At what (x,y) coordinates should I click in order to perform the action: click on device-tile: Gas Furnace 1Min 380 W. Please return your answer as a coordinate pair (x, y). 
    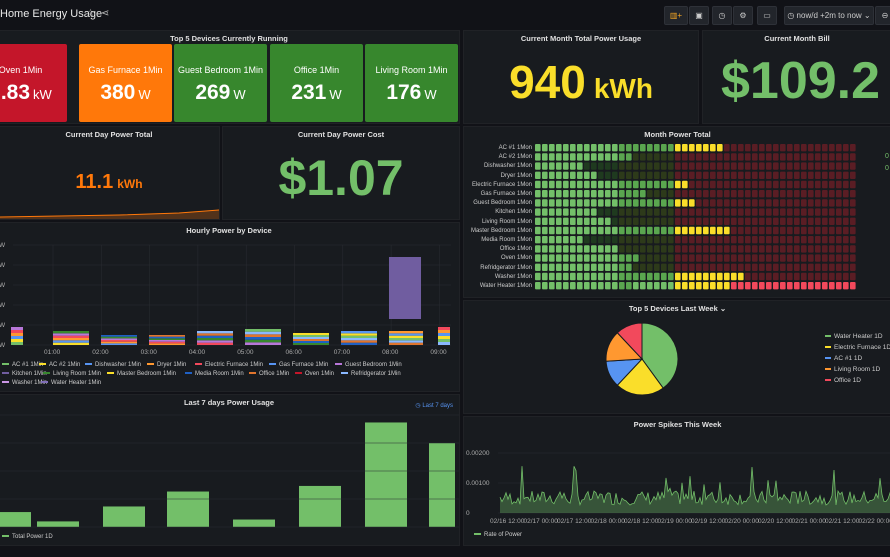
    Looking at the image, I should click on (125, 83).